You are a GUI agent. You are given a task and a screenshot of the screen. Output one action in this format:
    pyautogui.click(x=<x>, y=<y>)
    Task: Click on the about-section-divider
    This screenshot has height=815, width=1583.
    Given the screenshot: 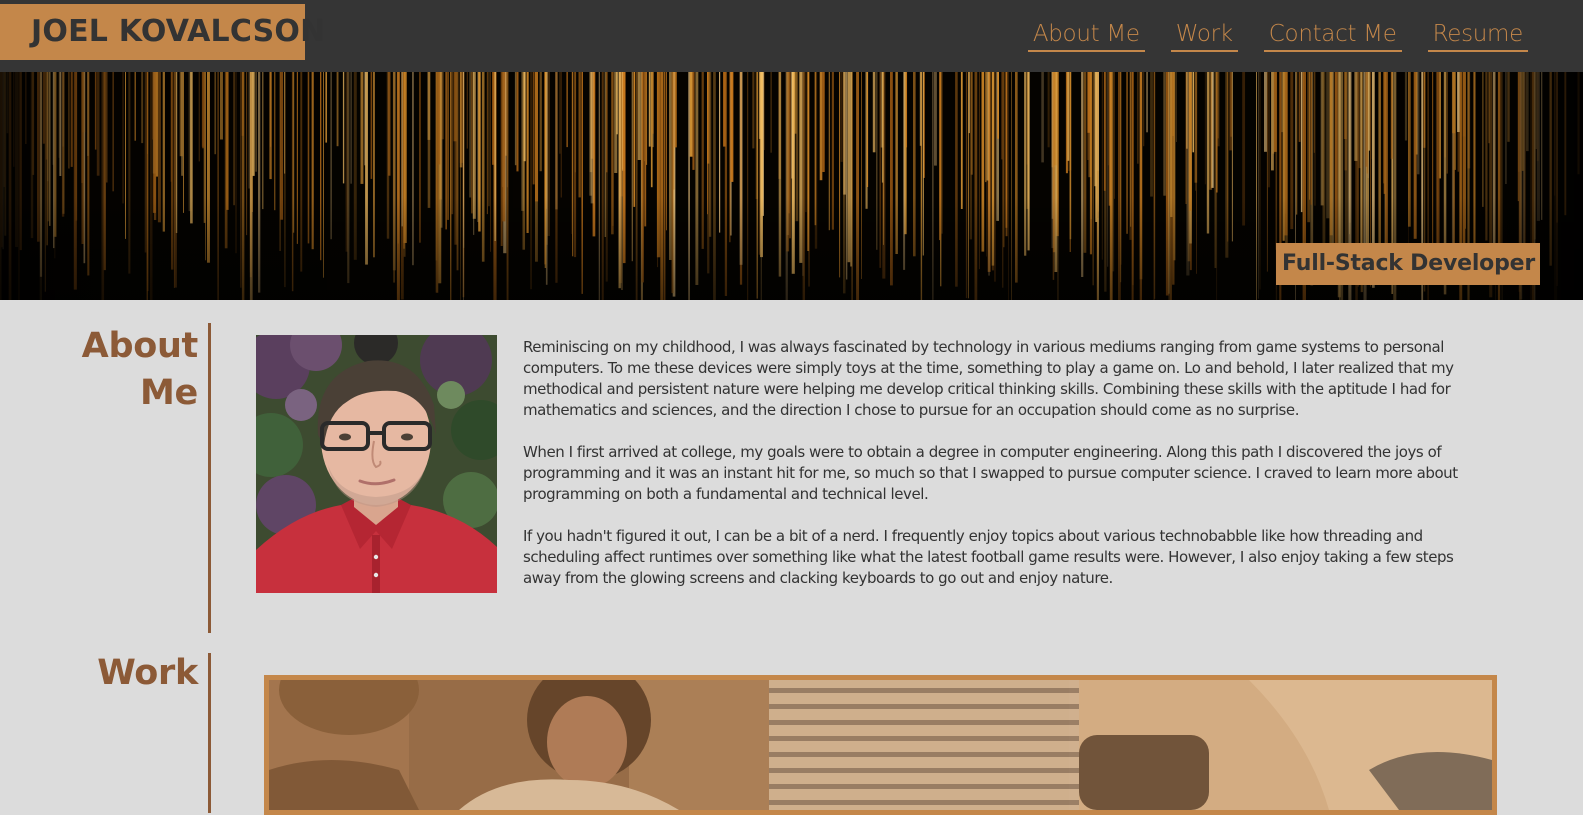 What is the action you would take?
    pyautogui.click(x=209, y=478)
    